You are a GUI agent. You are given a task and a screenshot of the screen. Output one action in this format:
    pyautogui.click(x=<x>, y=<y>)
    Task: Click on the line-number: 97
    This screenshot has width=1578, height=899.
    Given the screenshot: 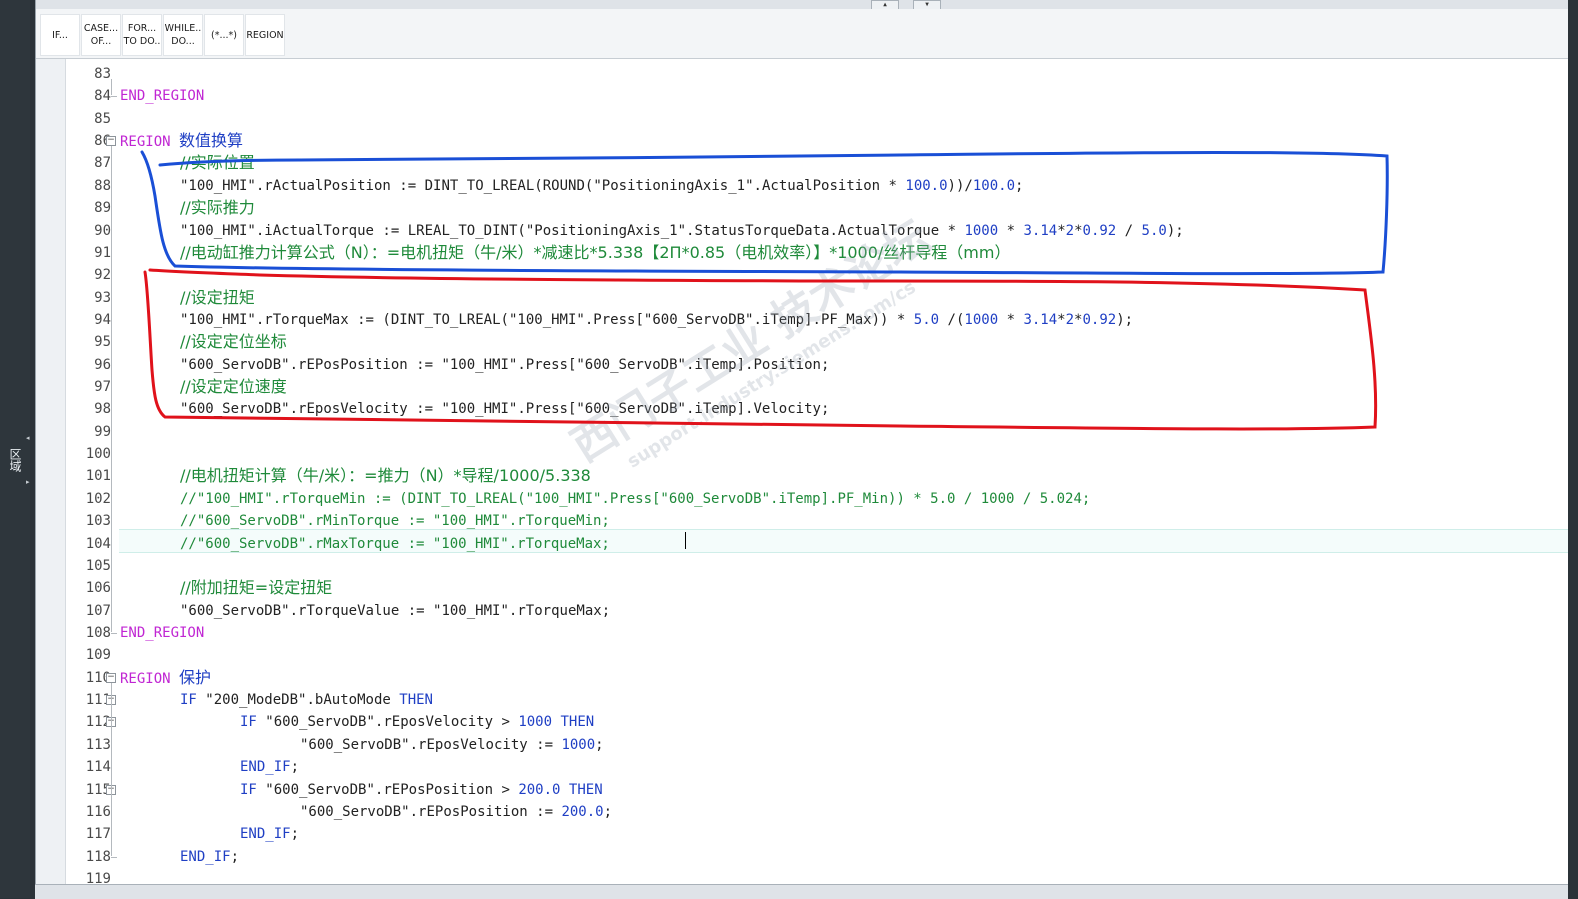 What is the action you would take?
    pyautogui.click(x=102, y=387)
    